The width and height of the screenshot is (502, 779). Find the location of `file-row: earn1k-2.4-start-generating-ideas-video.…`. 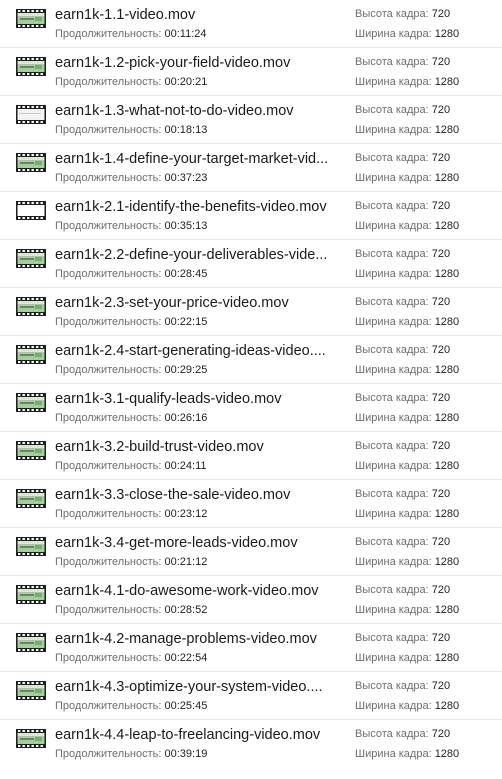

file-row: earn1k-2.4-start-generating-ideas-video.… is located at coordinates (251, 360).